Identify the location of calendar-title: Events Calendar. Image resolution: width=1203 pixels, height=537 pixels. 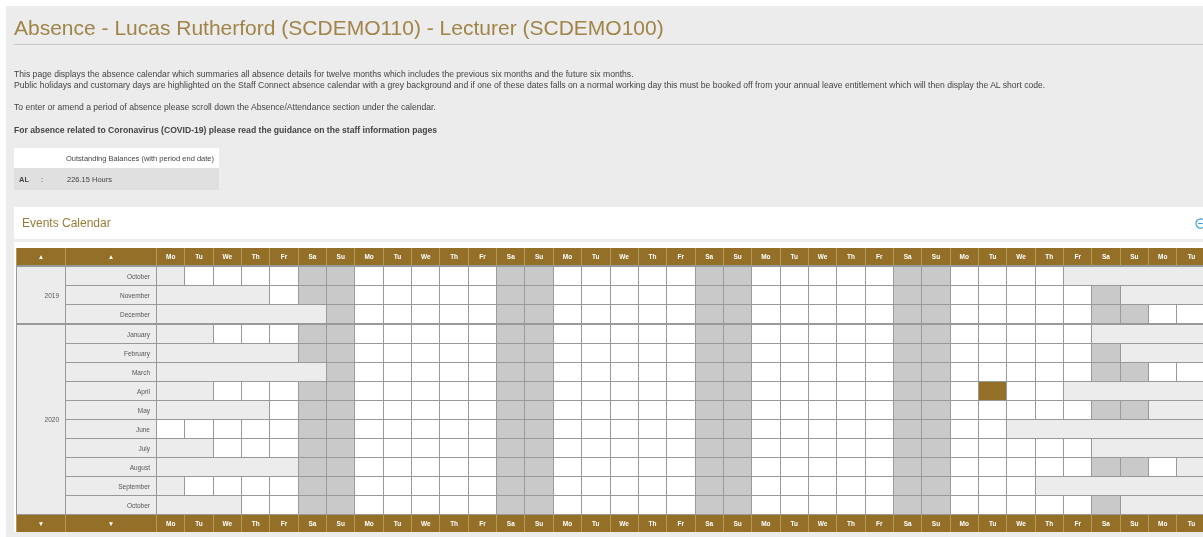
(66, 223).